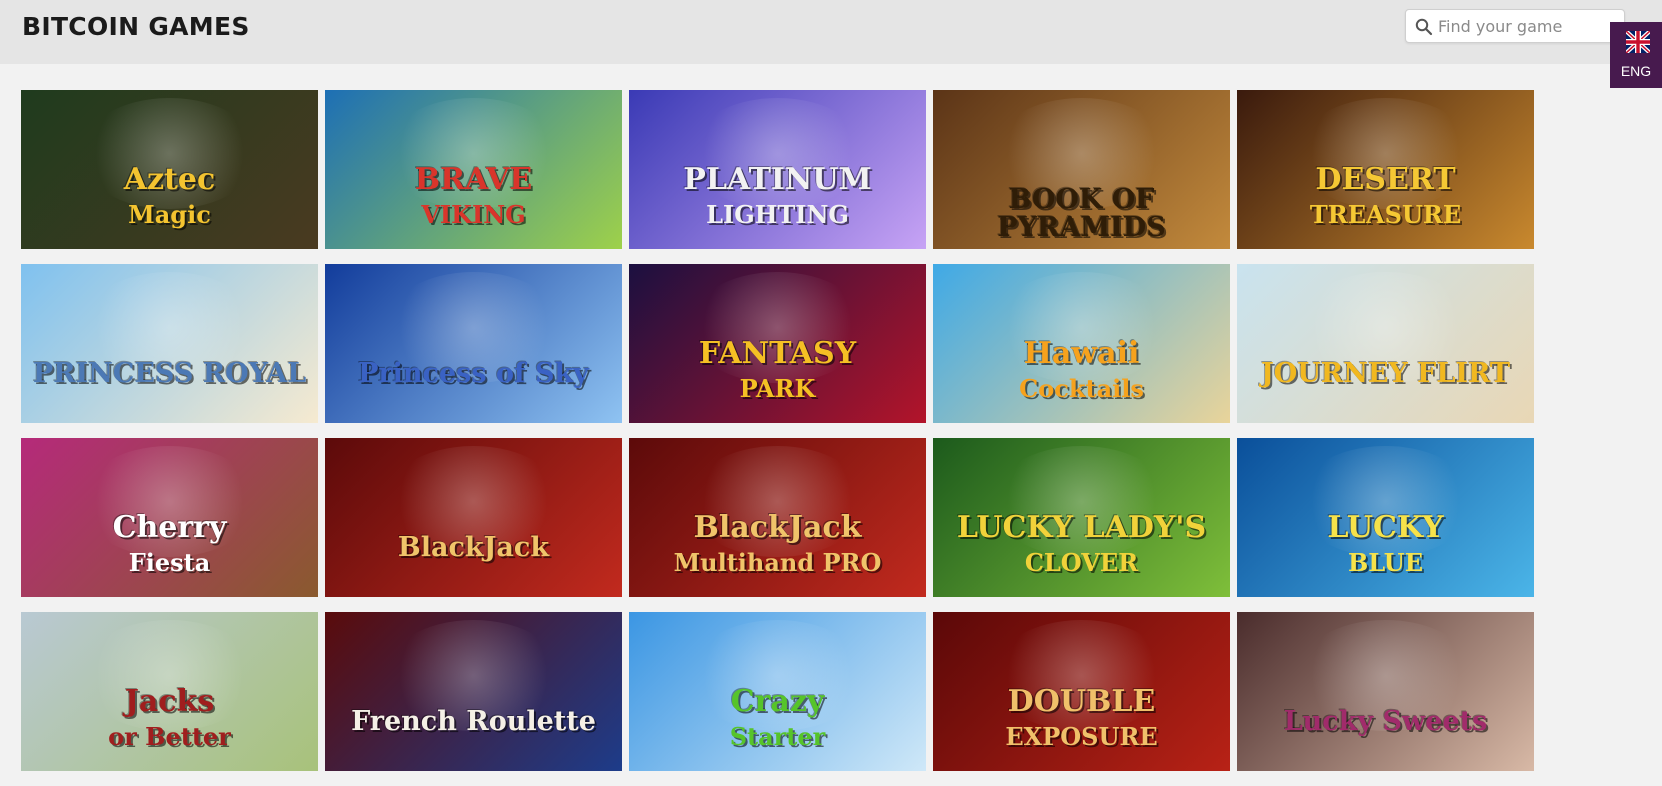 The image size is (1662, 786). What do you see at coordinates (473, 343) in the screenshot?
I see `game-tile-princess-of-sky: Princess of Sky` at bounding box center [473, 343].